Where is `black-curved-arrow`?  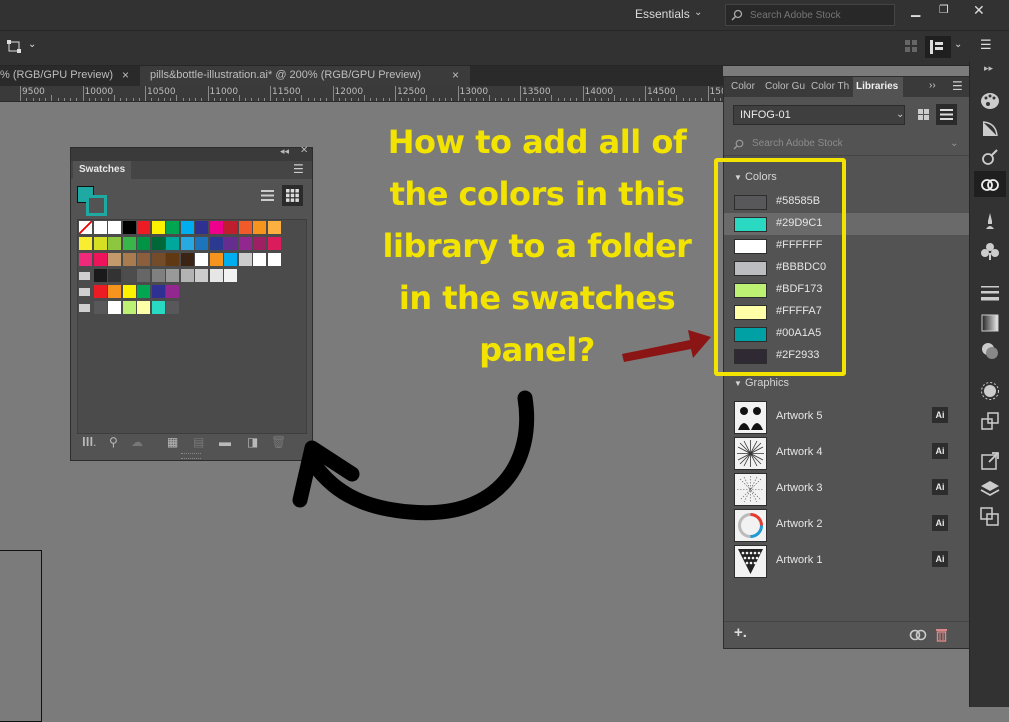 black-curved-arrow is located at coordinates (413, 455).